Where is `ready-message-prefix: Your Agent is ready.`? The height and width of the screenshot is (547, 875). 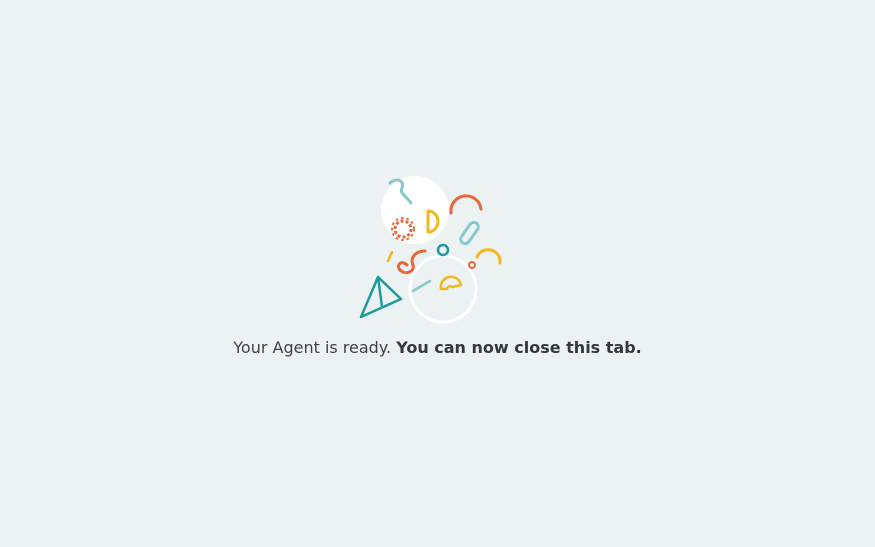 ready-message-prefix: Your Agent is ready. is located at coordinates (312, 347).